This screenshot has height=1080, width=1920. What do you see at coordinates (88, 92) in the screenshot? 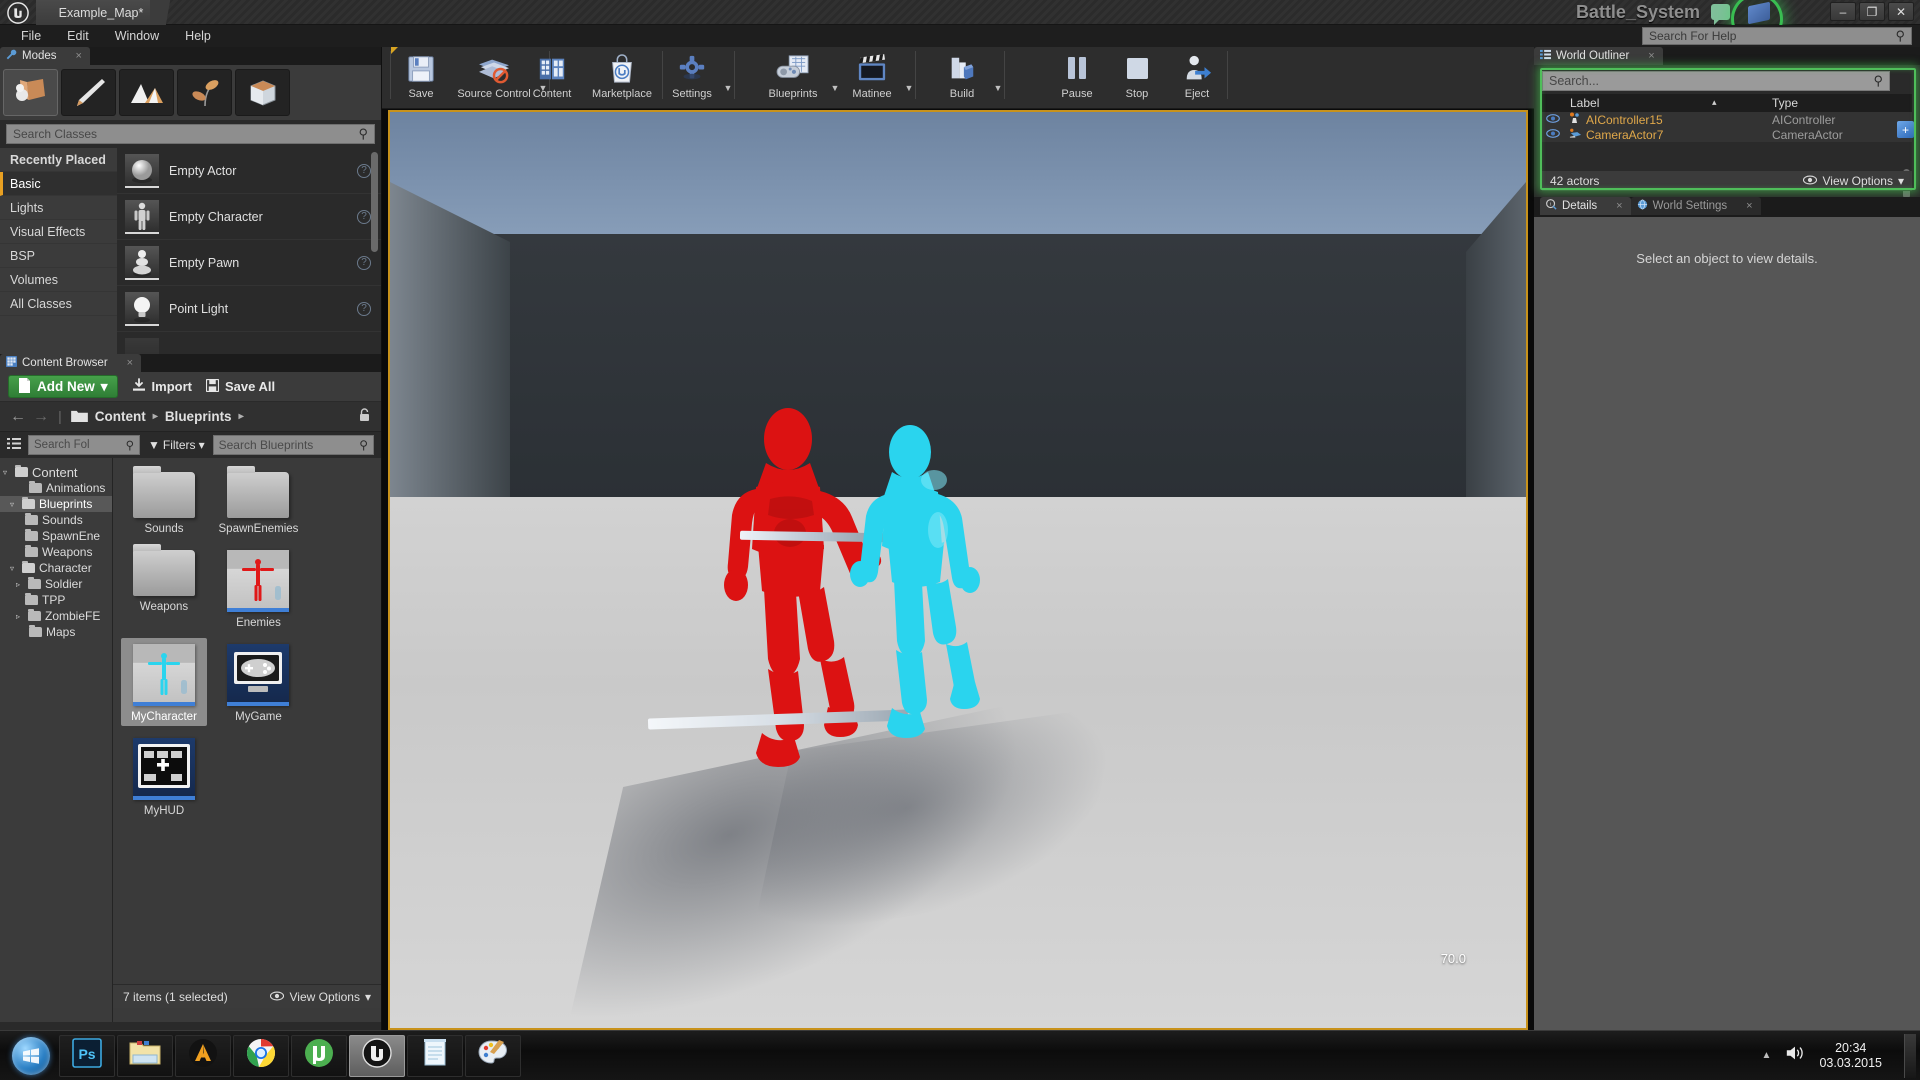
I see `paint-mode-icon` at bounding box center [88, 92].